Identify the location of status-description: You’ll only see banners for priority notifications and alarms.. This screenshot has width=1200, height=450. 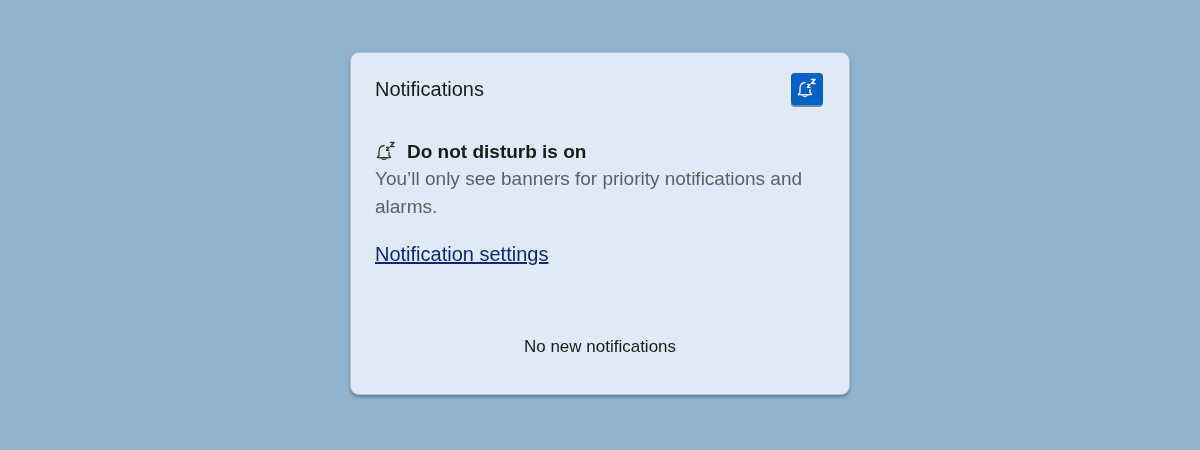
(589, 193).